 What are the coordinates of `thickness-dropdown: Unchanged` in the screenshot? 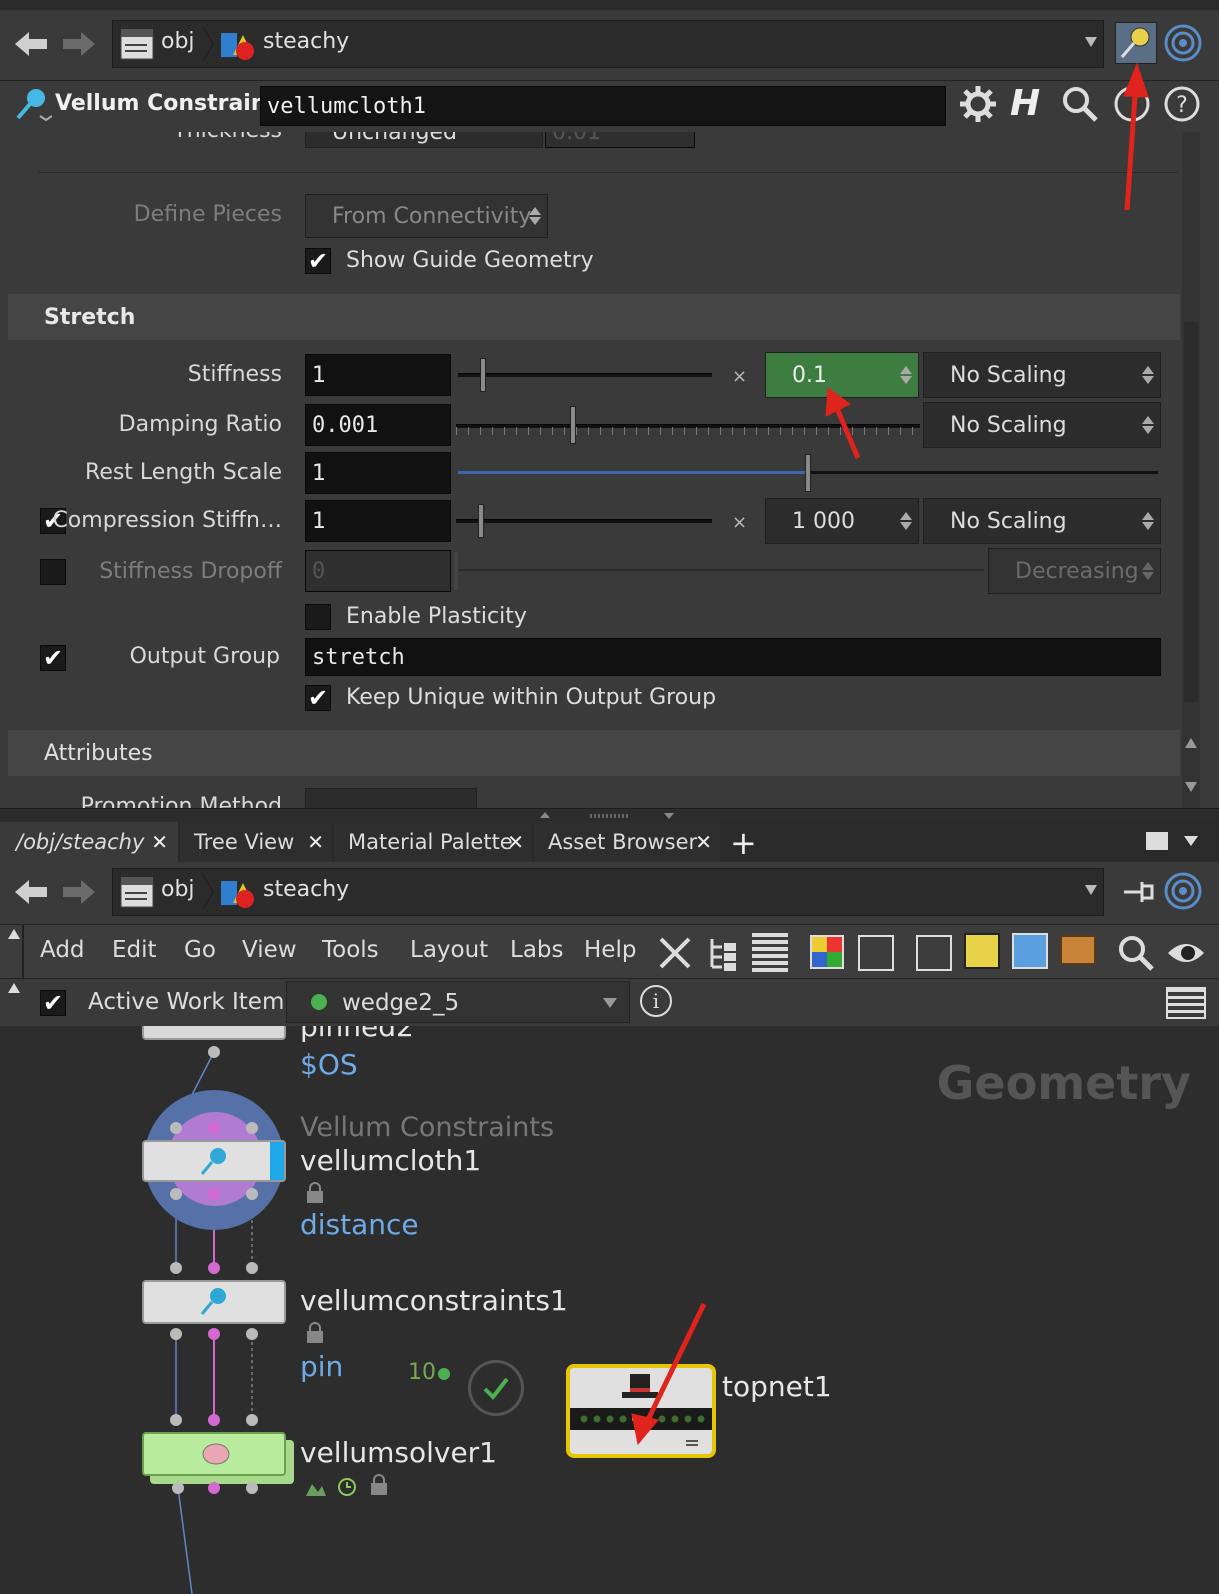 It's located at (424, 140).